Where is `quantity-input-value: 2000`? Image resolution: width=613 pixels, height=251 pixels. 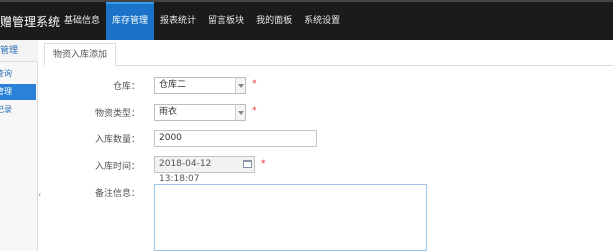
quantity-input-value: 2000 is located at coordinates (170, 138).